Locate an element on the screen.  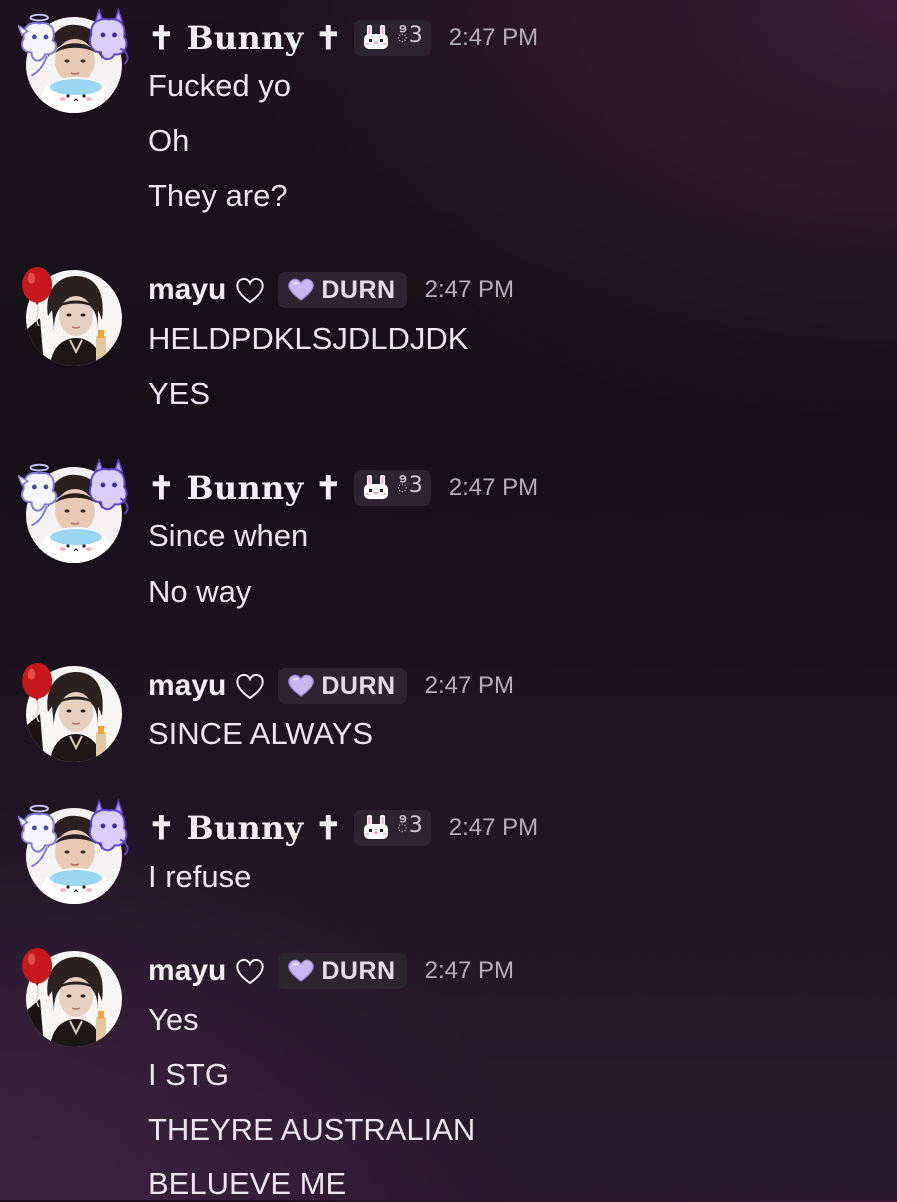
message-text: No way is located at coordinates (200, 591).